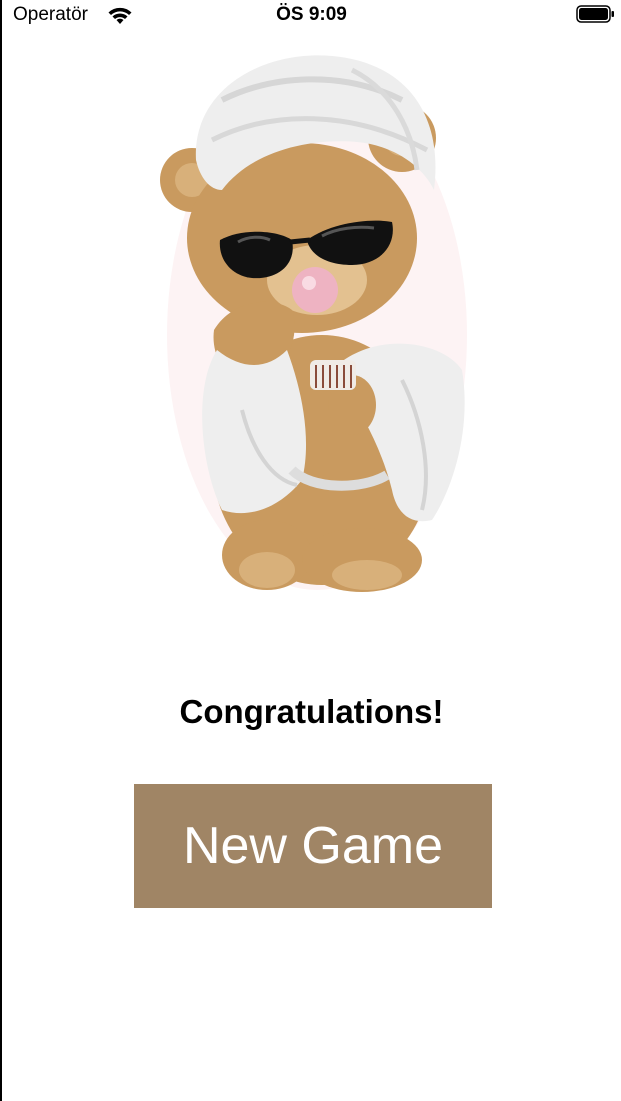 This screenshot has width=621, height=1101. I want to click on battery-icon, so click(595, 14).